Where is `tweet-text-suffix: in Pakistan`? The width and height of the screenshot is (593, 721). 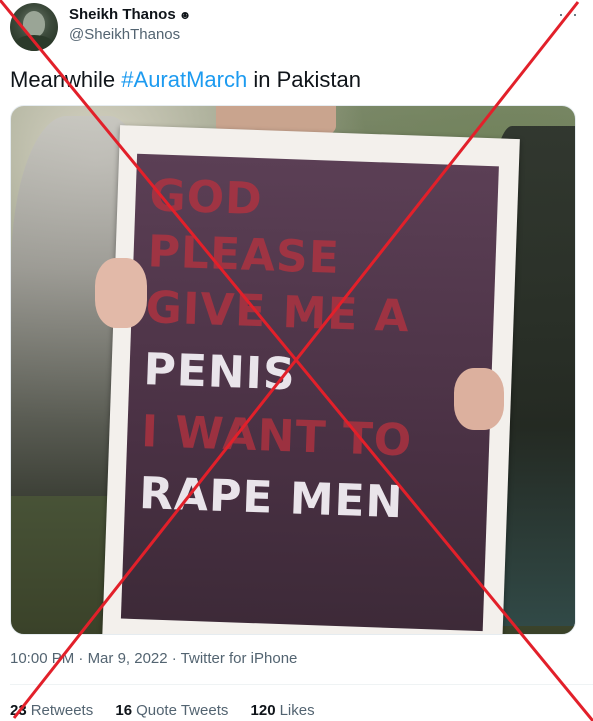
tweet-text-suffix: in Pakistan is located at coordinates (304, 79).